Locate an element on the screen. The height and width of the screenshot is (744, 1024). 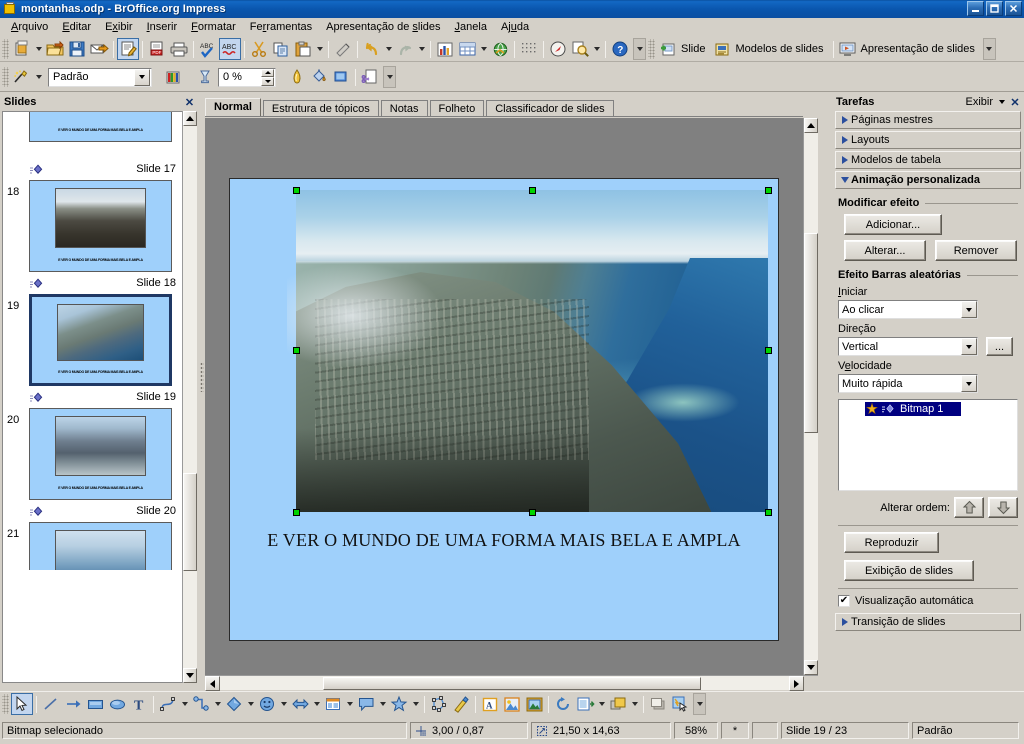
fontwork-icon: A is located at coordinates (490, 704).